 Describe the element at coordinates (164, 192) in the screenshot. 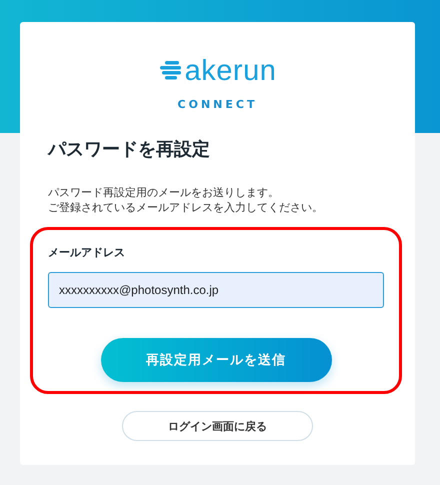

I see `description-text: パスワード再設定用のメールをお送りします。` at that location.